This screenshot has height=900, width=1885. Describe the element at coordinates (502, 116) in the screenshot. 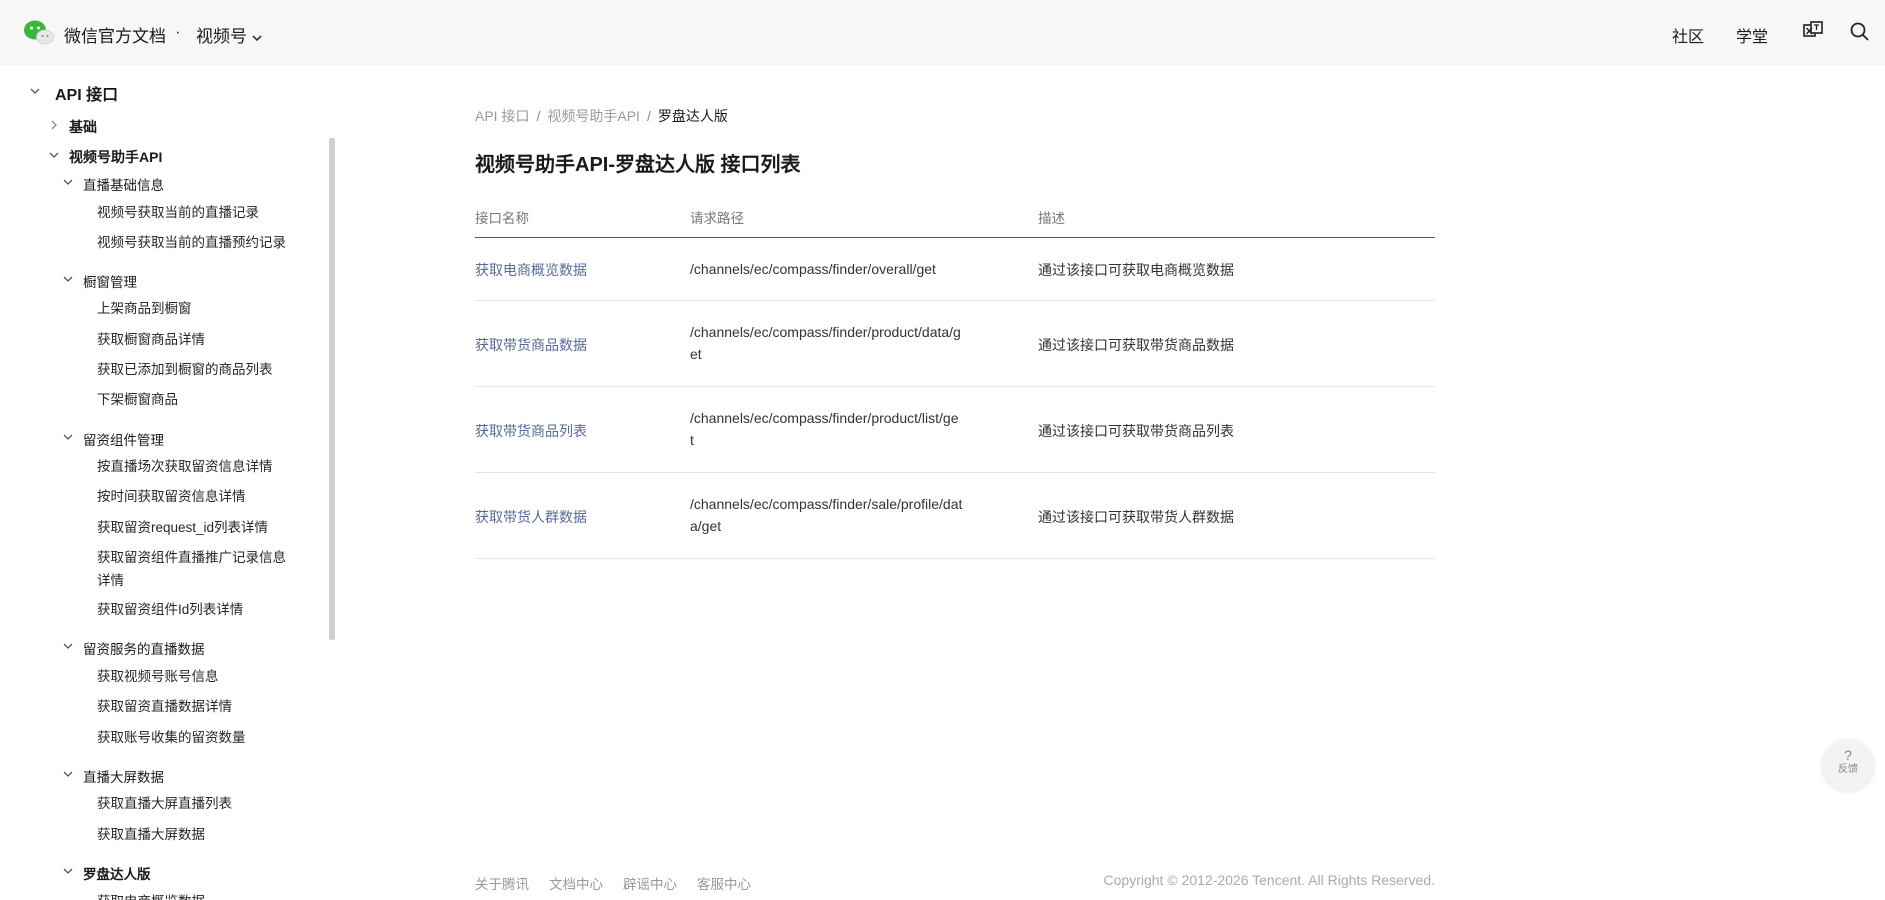

I see `breadcrumb-item: API 接口` at that location.